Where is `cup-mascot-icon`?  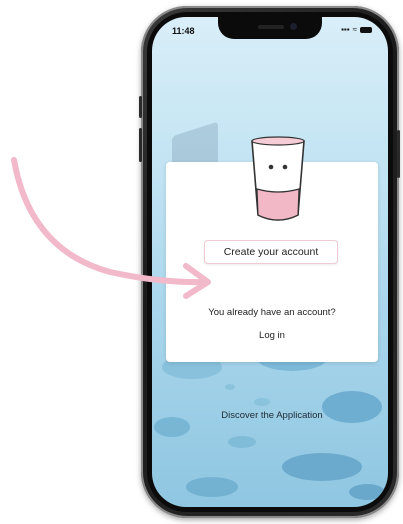
cup-mascot-icon is located at coordinates (278, 178).